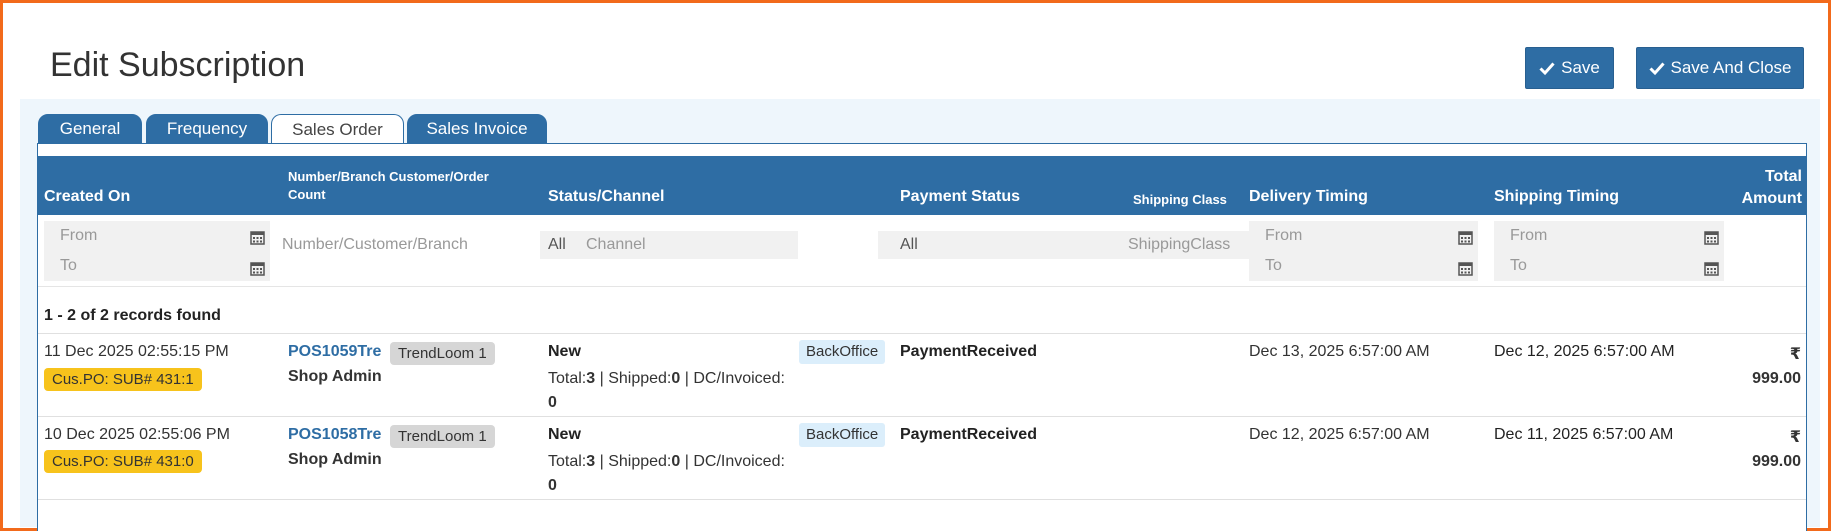  Describe the element at coordinates (68, 266) in the screenshot. I see `created-to-input: To` at that location.